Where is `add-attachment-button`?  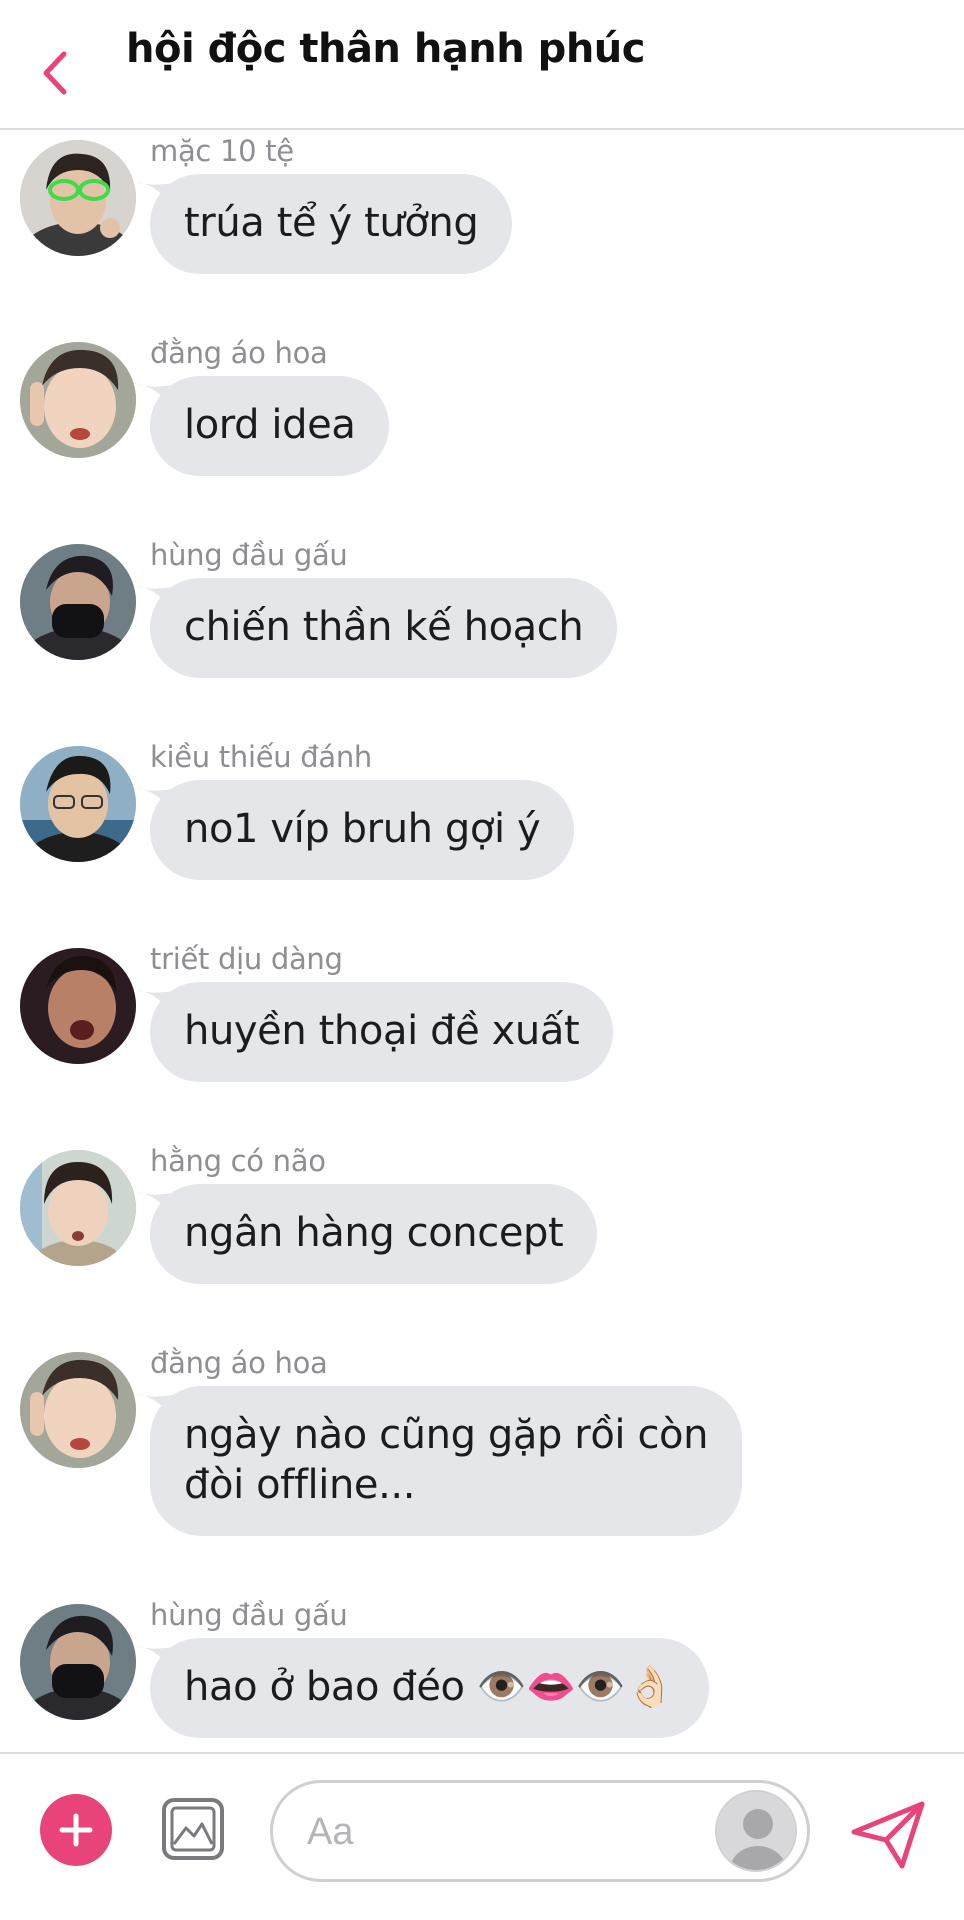 add-attachment-button is located at coordinates (76, 1830).